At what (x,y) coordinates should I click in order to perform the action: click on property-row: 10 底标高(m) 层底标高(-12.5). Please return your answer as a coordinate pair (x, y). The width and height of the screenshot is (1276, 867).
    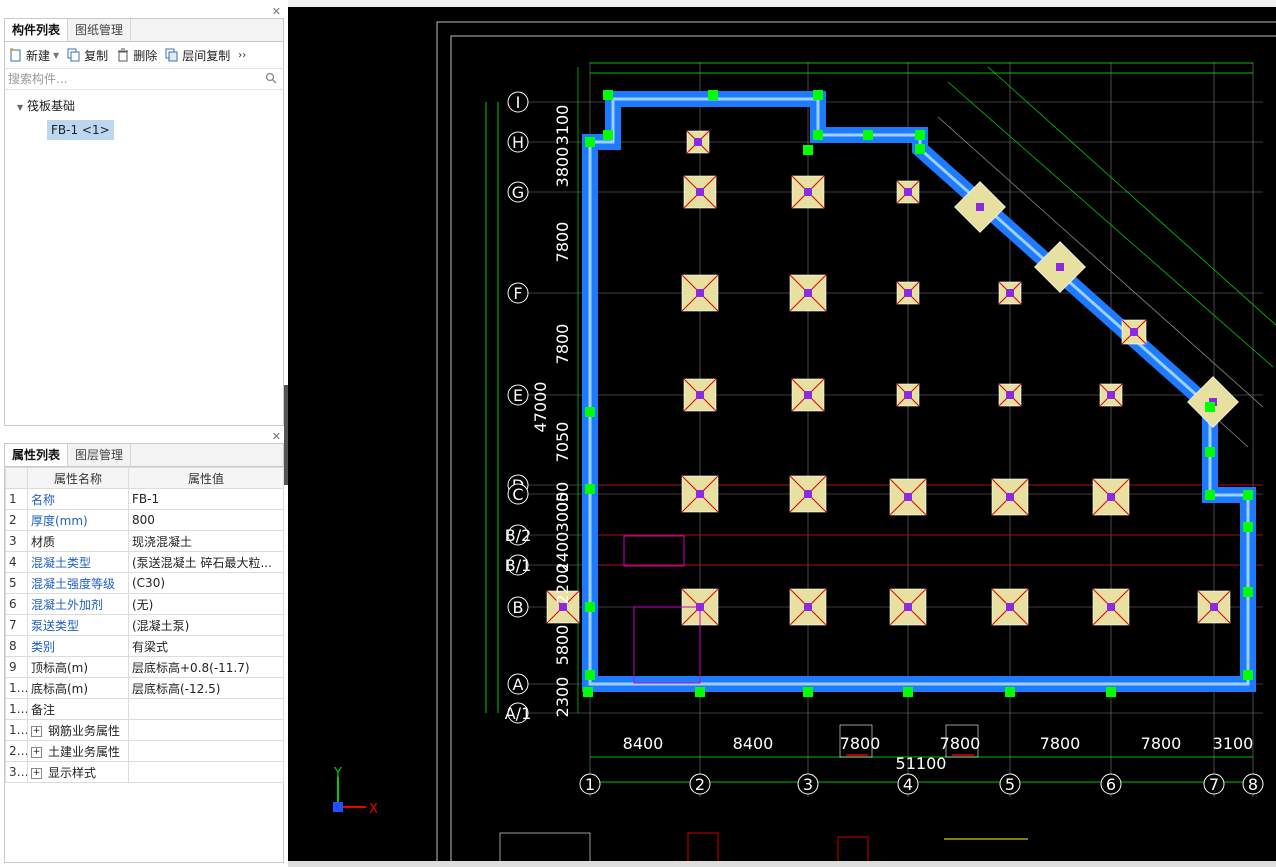
    Looking at the image, I should click on (144, 688).